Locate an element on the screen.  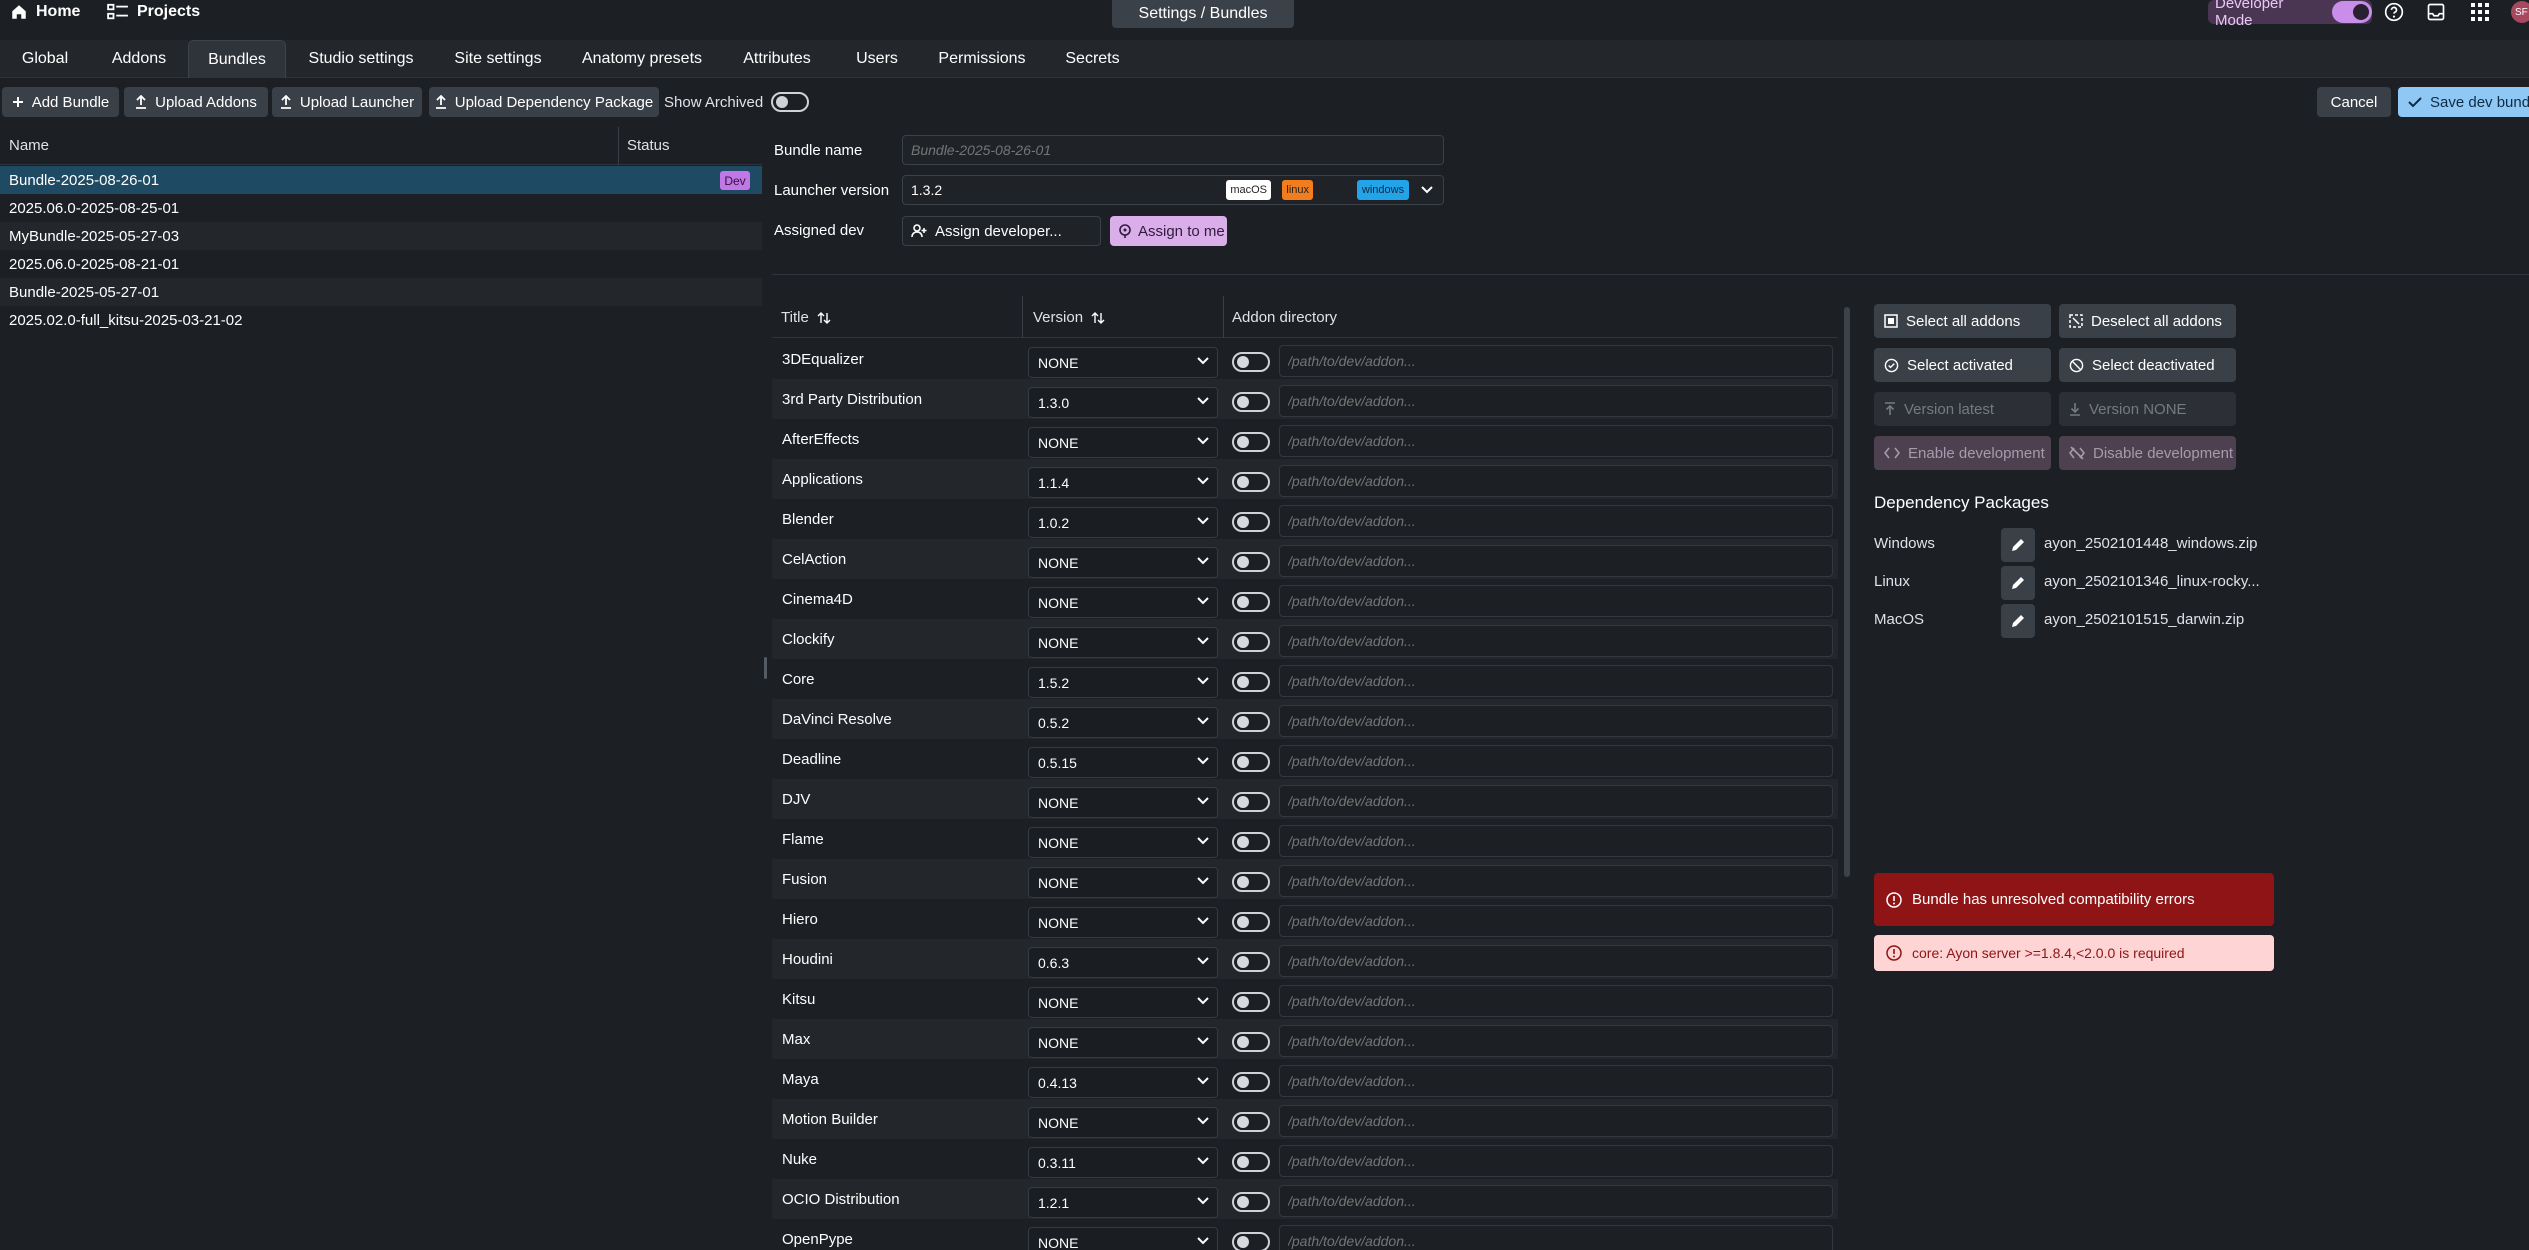
apps-grid-icon is located at coordinates (2480, 12).